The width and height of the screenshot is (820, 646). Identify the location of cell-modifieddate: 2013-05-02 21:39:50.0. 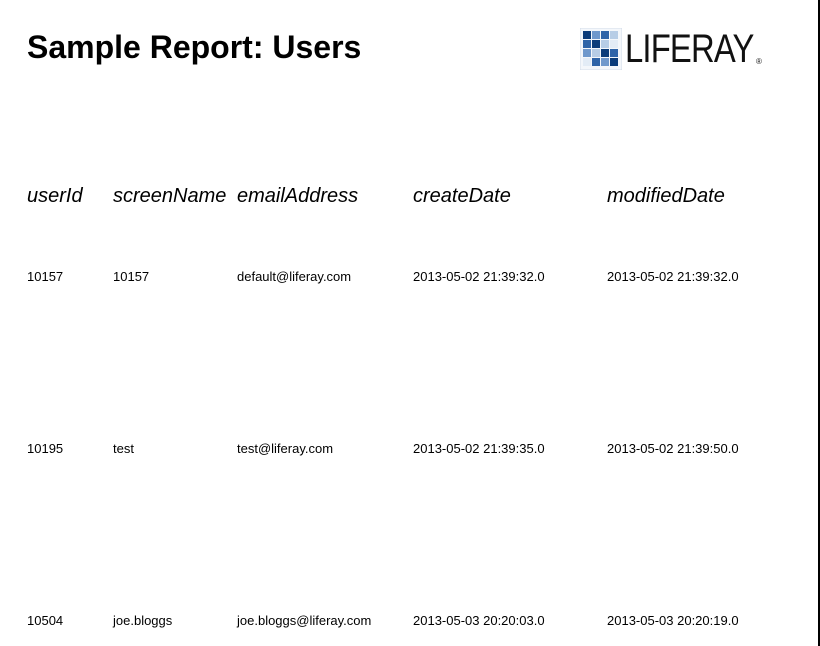
(673, 448).